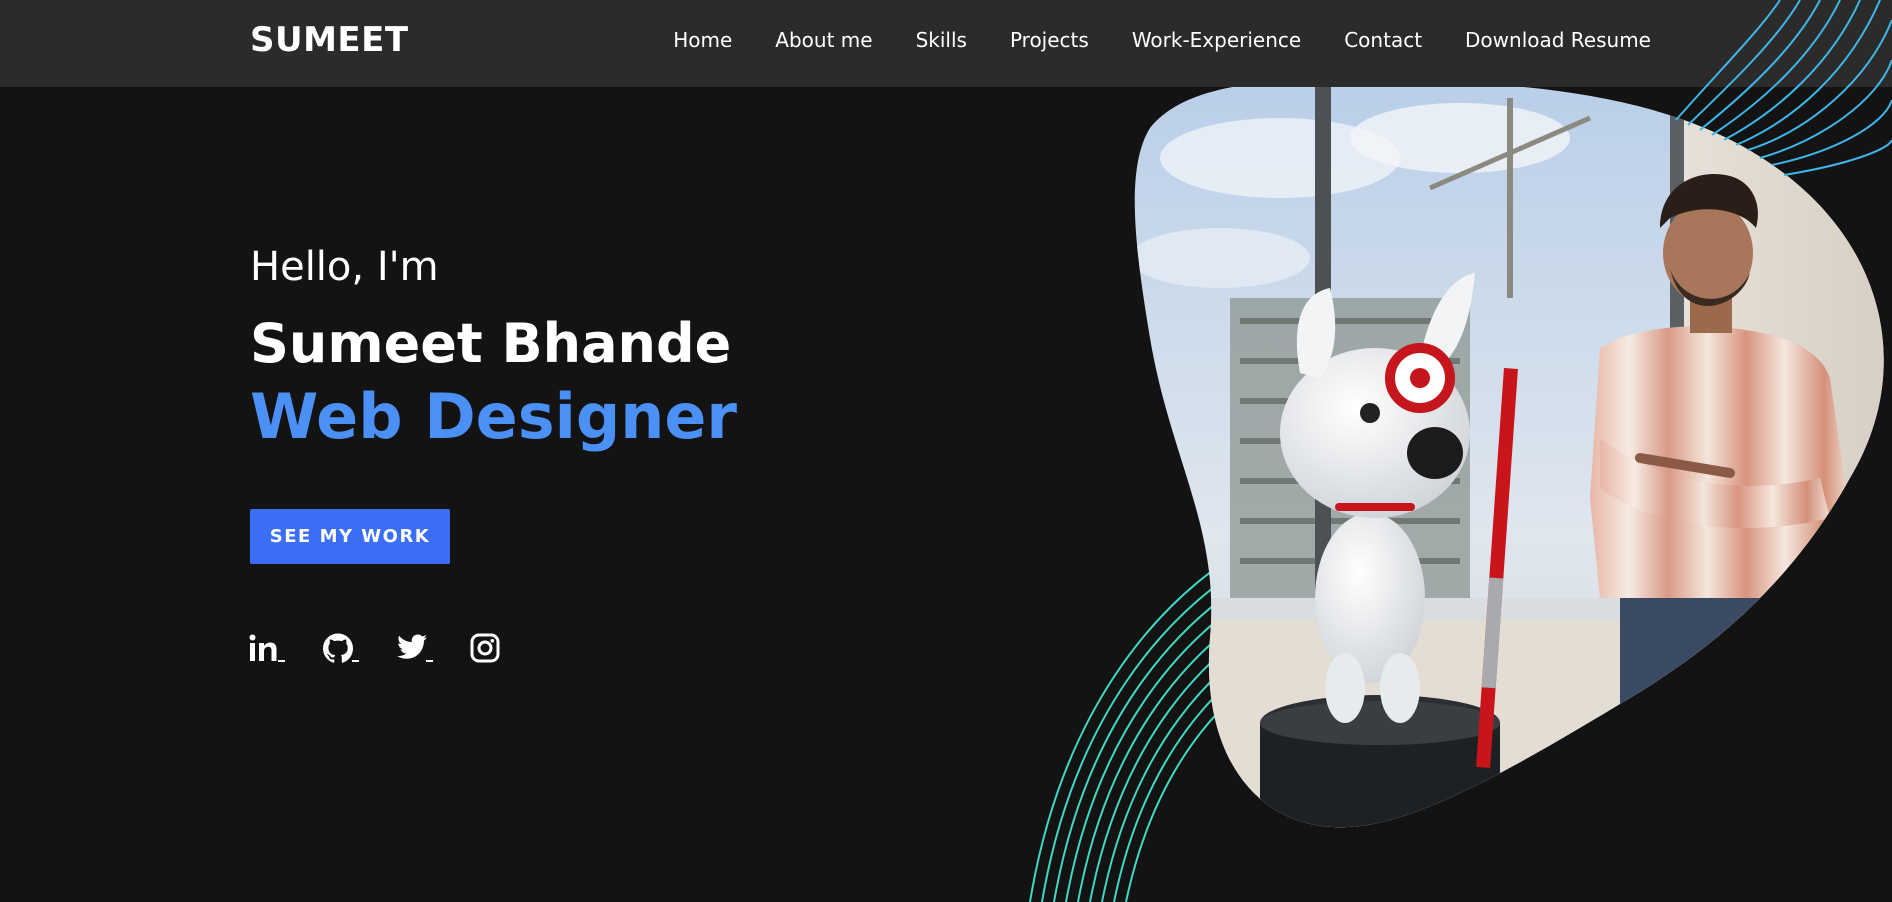 The image size is (1892, 902). What do you see at coordinates (1049, 40) in the screenshot?
I see `nav-projects: Projects` at bounding box center [1049, 40].